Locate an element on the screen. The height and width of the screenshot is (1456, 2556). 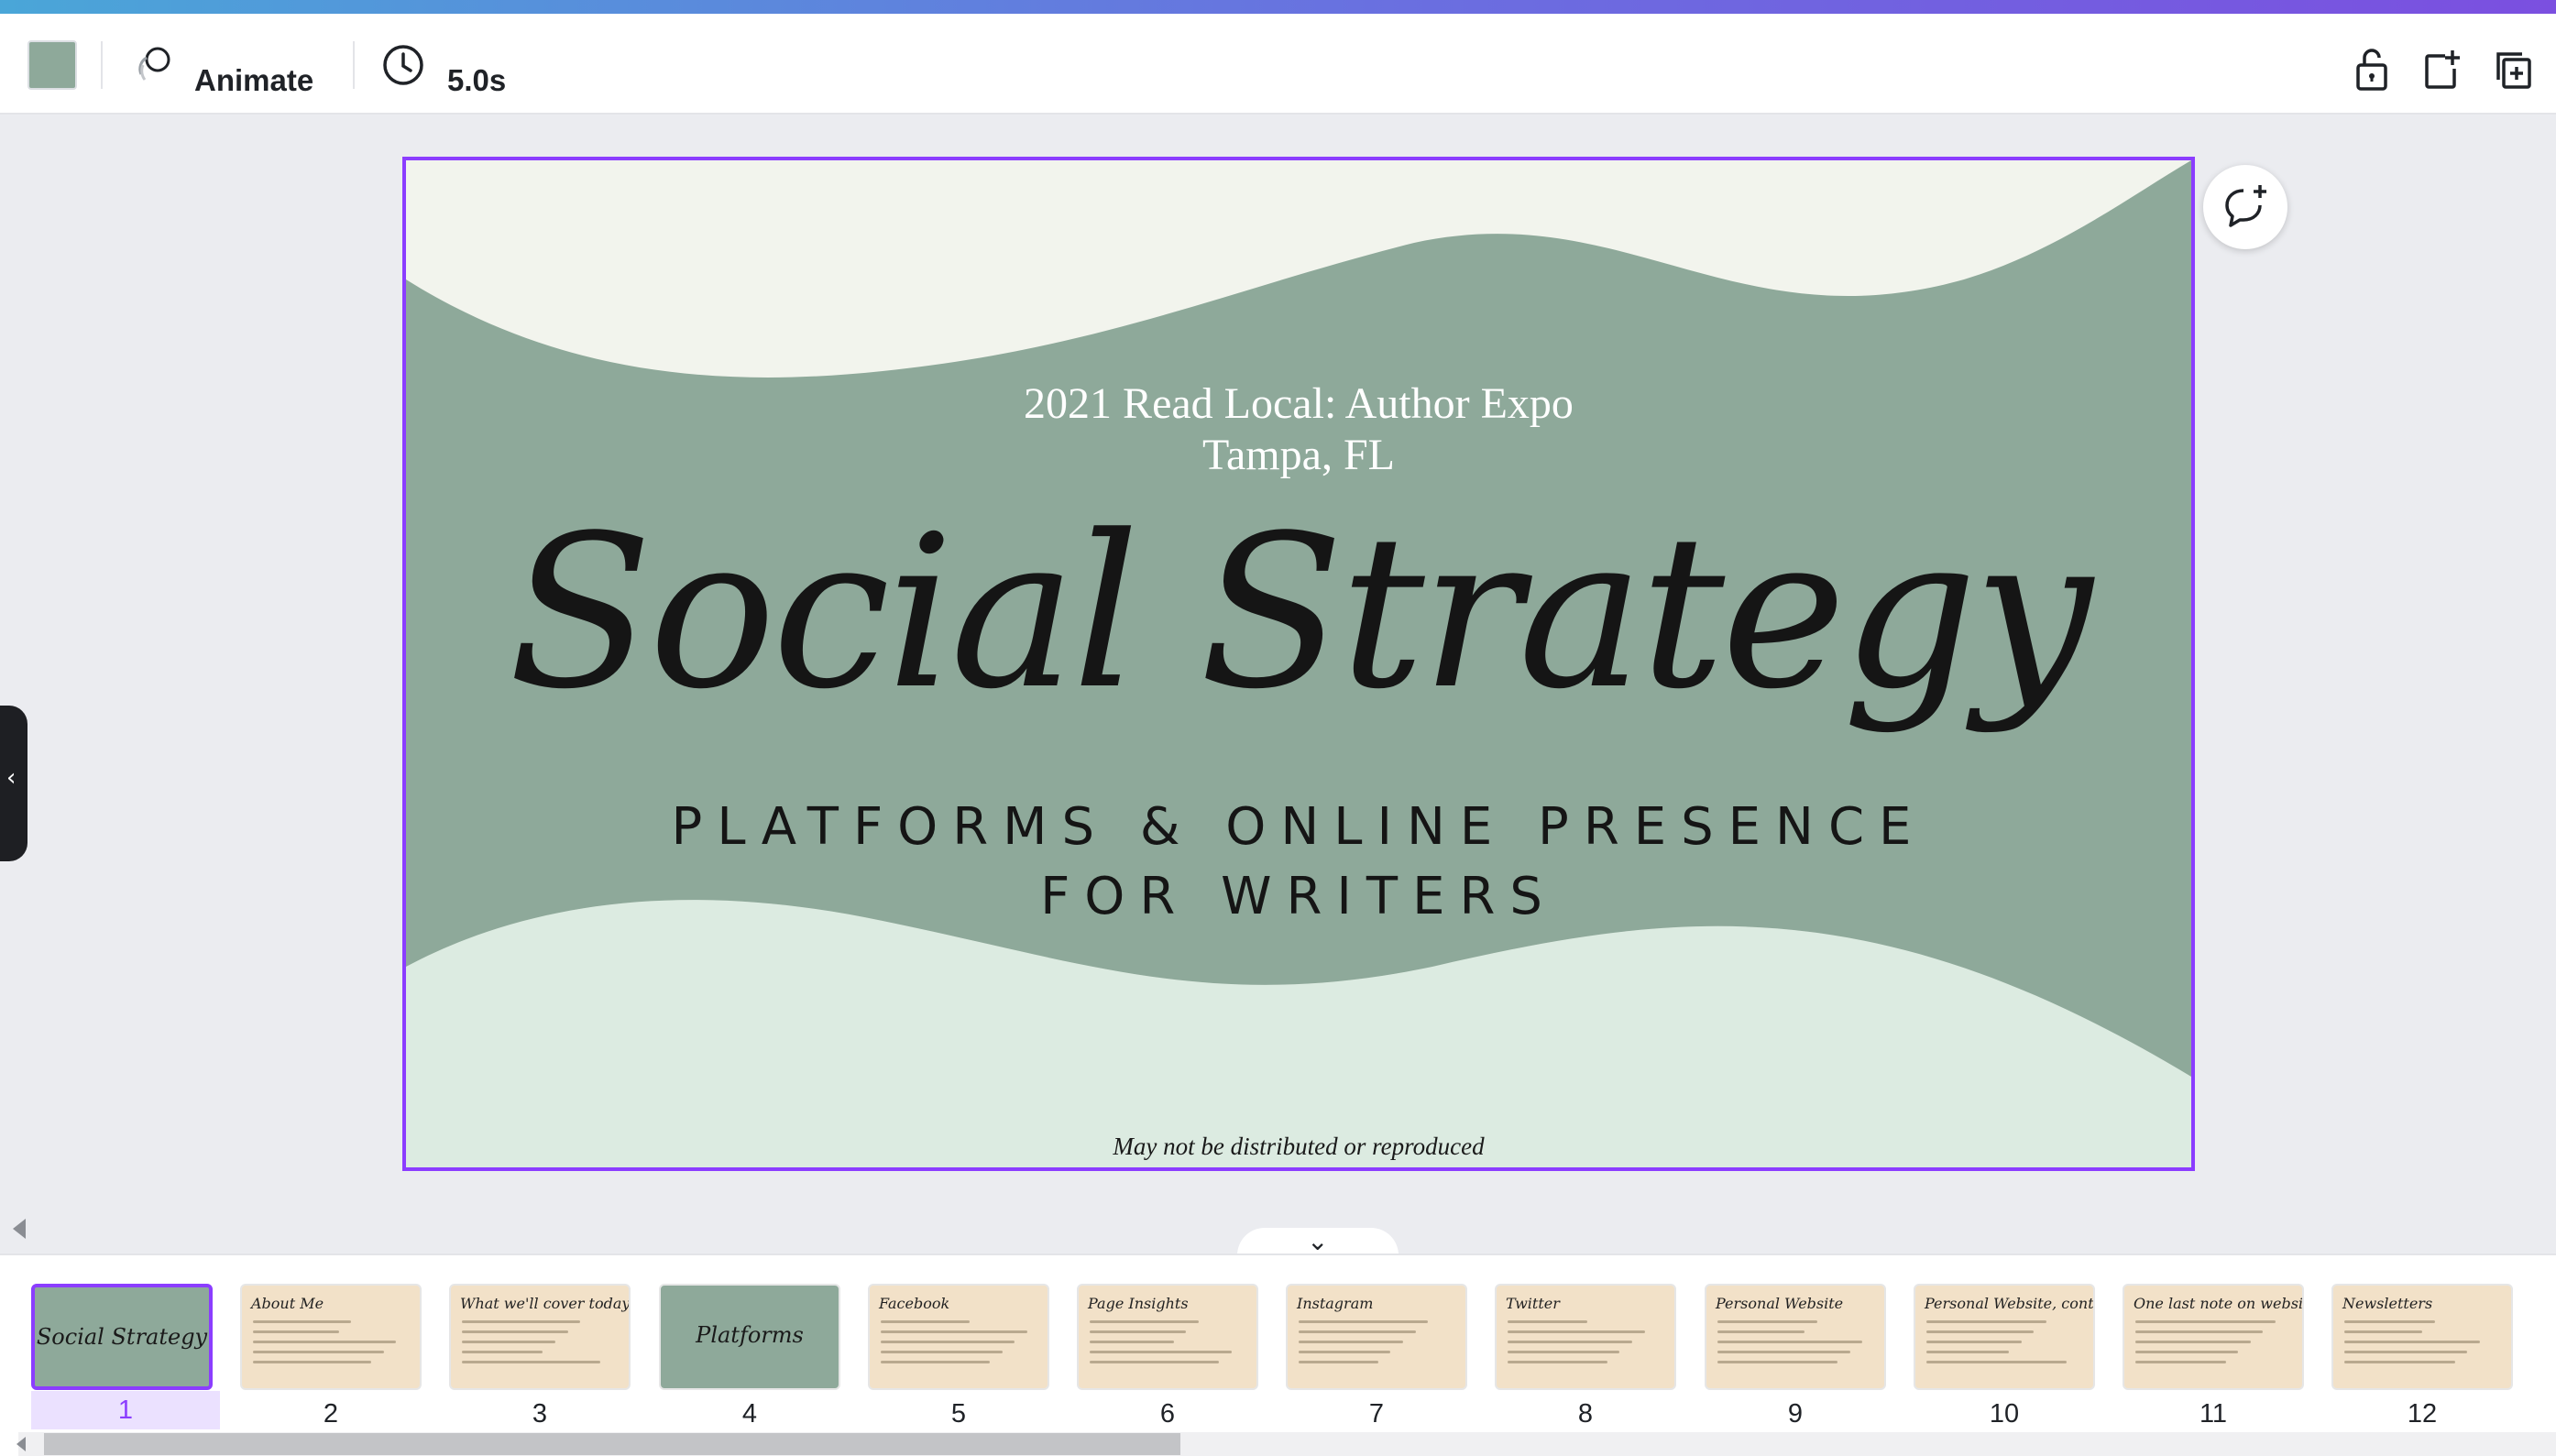
slide-subtitle-line-2: FOR WRITERS is located at coordinates (1298, 897).